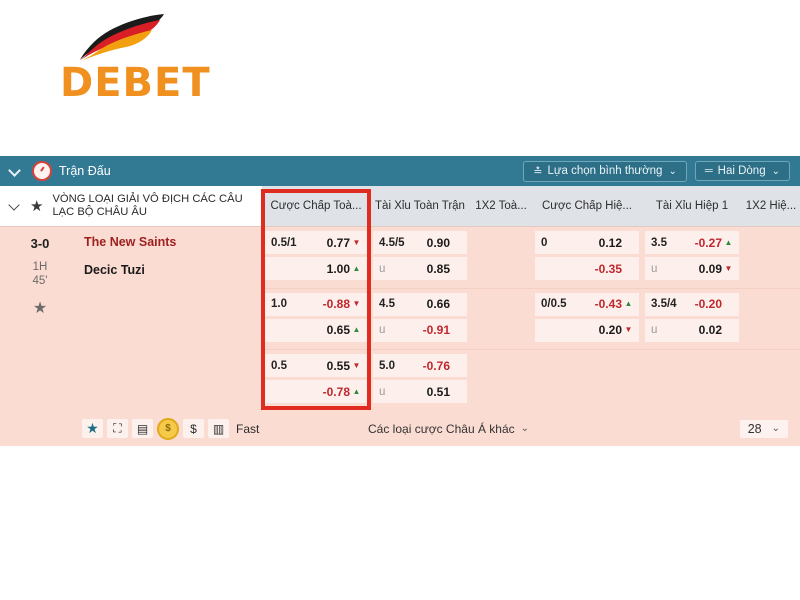  Describe the element at coordinates (316, 330) in the screenshot. I see `odds-cell: 0.65 ▲` at that location.